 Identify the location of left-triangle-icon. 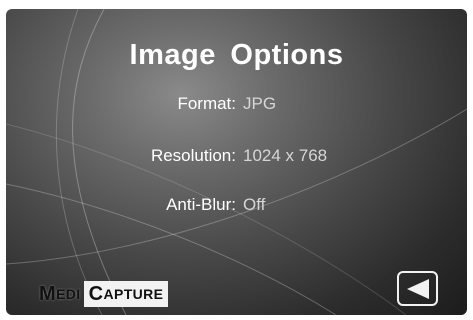
(417, 288).